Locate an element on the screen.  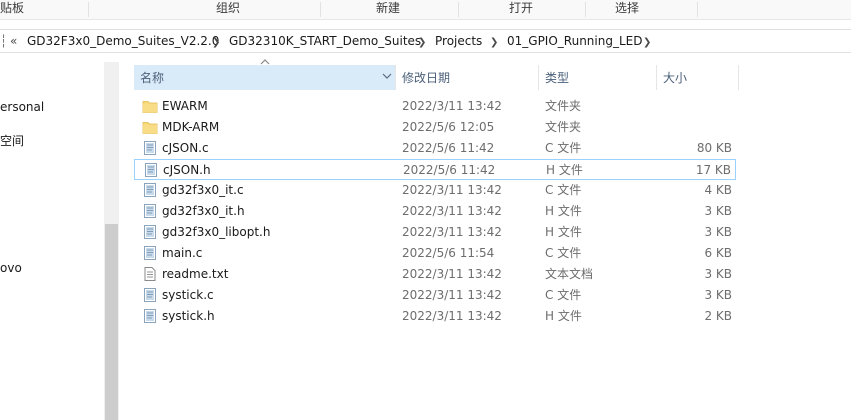
file-row: MDK-ARM 2022/5/6 12:05 文件夹 is located at coordinates (435, 127).